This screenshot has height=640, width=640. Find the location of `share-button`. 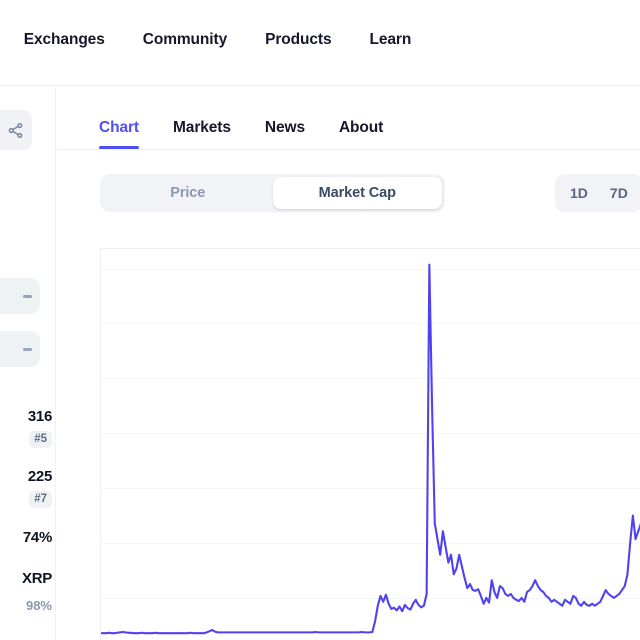

share-button is located at coordinates (16, 130).